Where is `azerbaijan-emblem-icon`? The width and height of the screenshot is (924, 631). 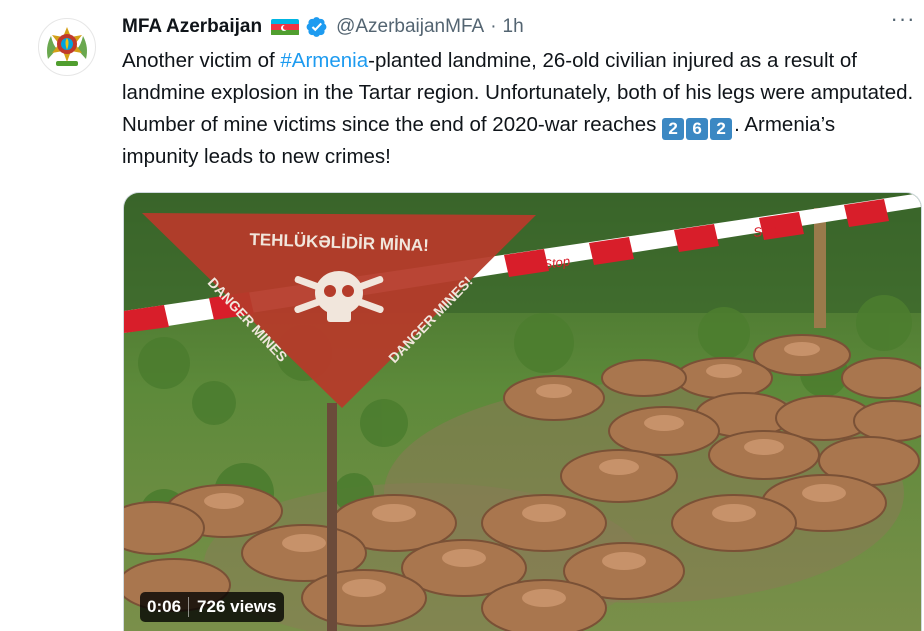 azerbaijan-emblem-icon is located at coordinates (67, 47).